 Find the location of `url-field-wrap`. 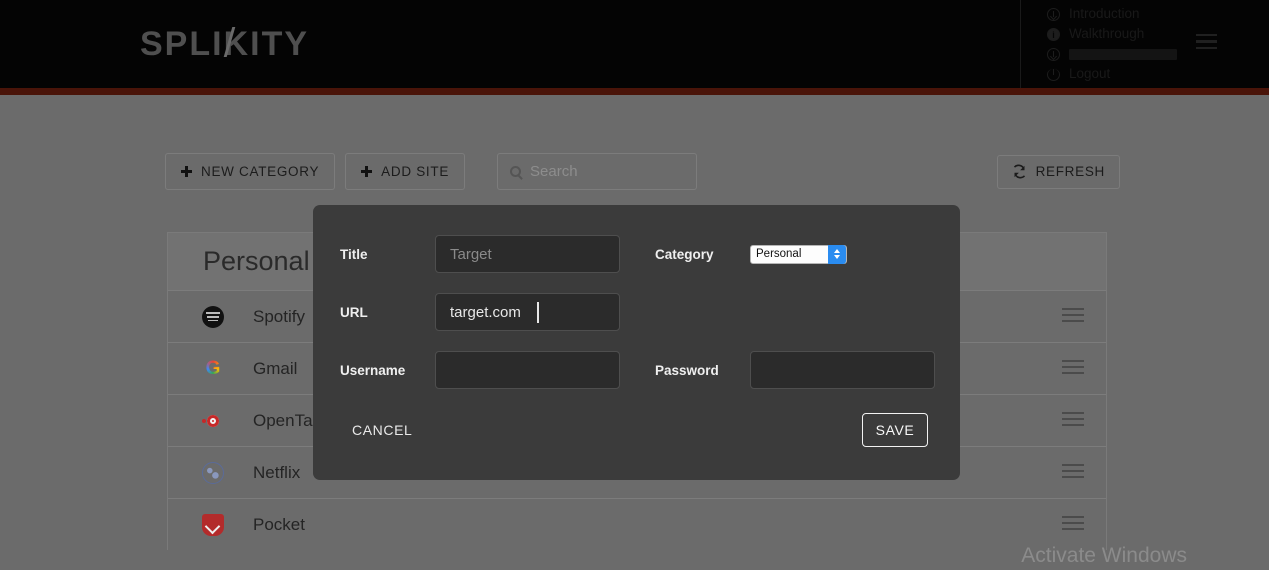

url-field-wrap is located at coordinates (527, 312).